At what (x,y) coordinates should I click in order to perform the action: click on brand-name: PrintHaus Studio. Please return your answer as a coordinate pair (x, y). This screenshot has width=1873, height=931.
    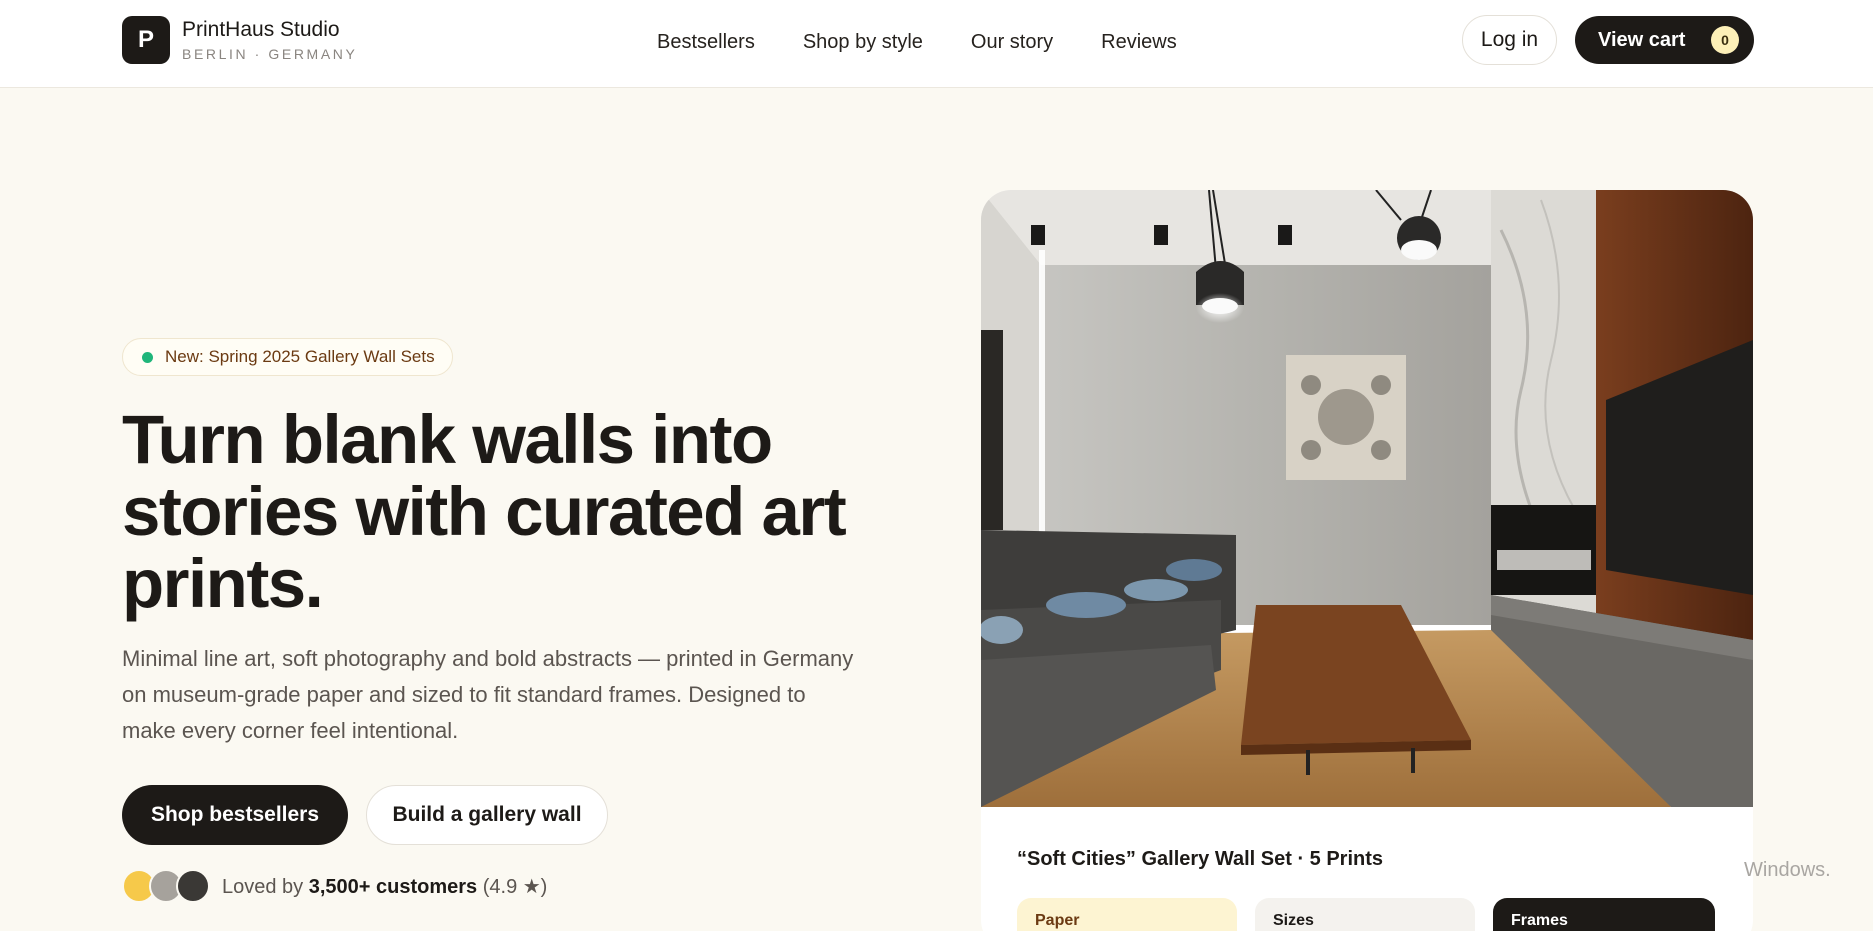
    Looking at the image, I should click on (269, 30).